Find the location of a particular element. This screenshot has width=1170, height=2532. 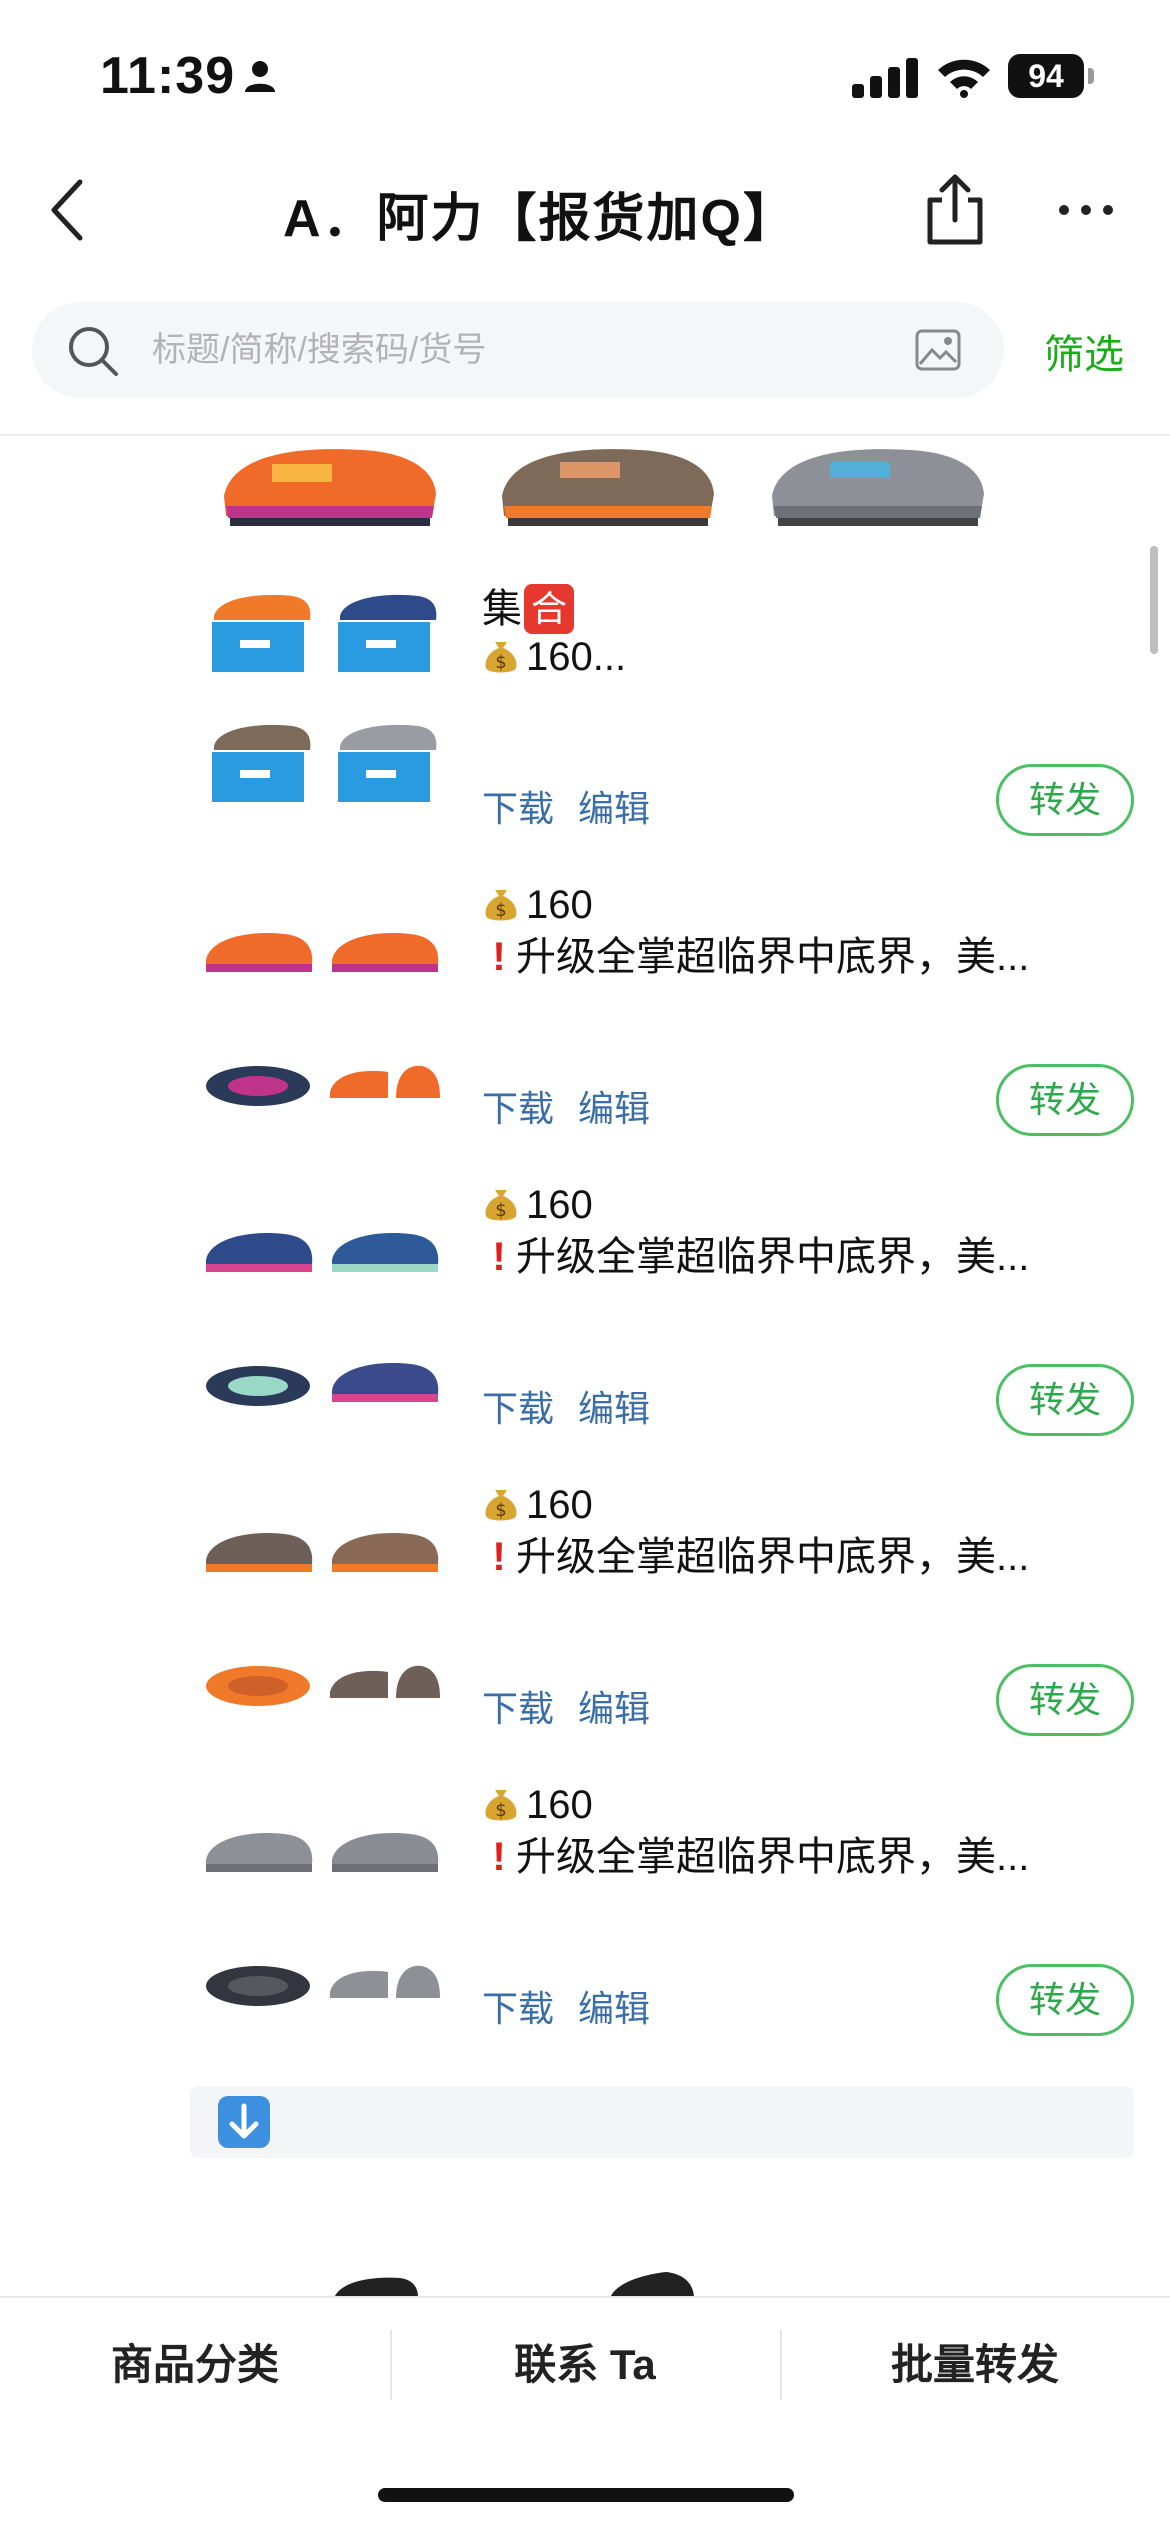

previous-post-images is located at coordinates (600, 498).